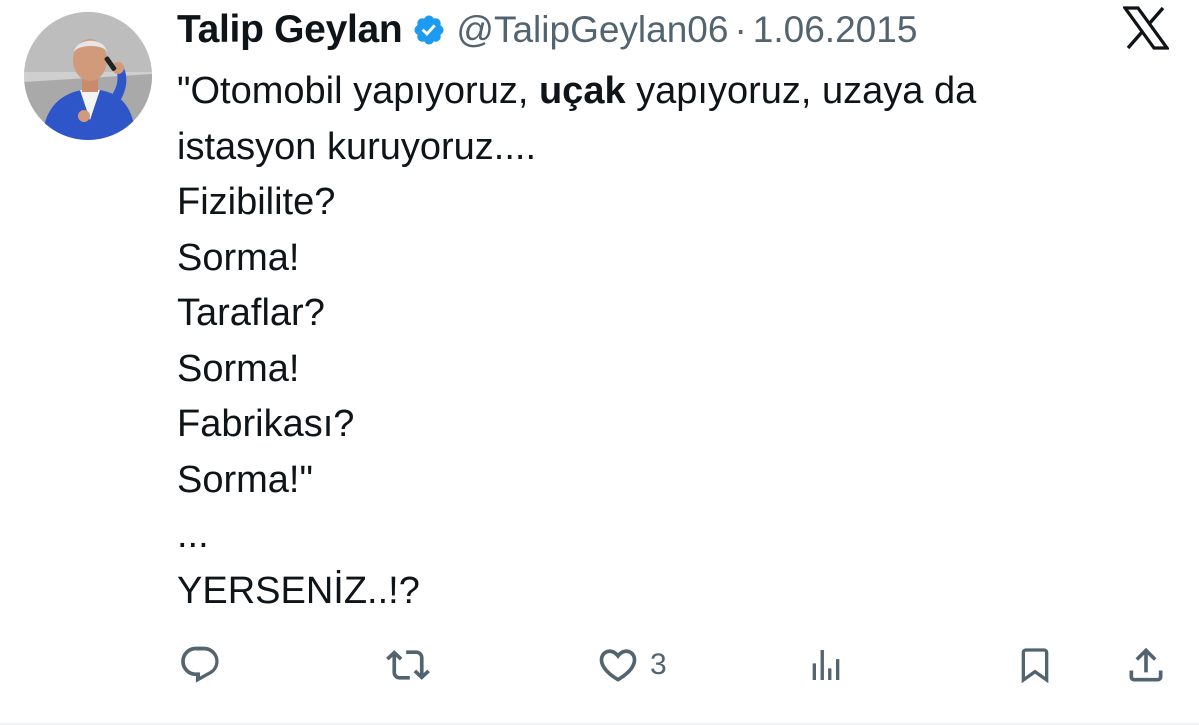 The image size is (1199, 725). I want to click on tweet-date: 1.06.2015, so click(835, 30).